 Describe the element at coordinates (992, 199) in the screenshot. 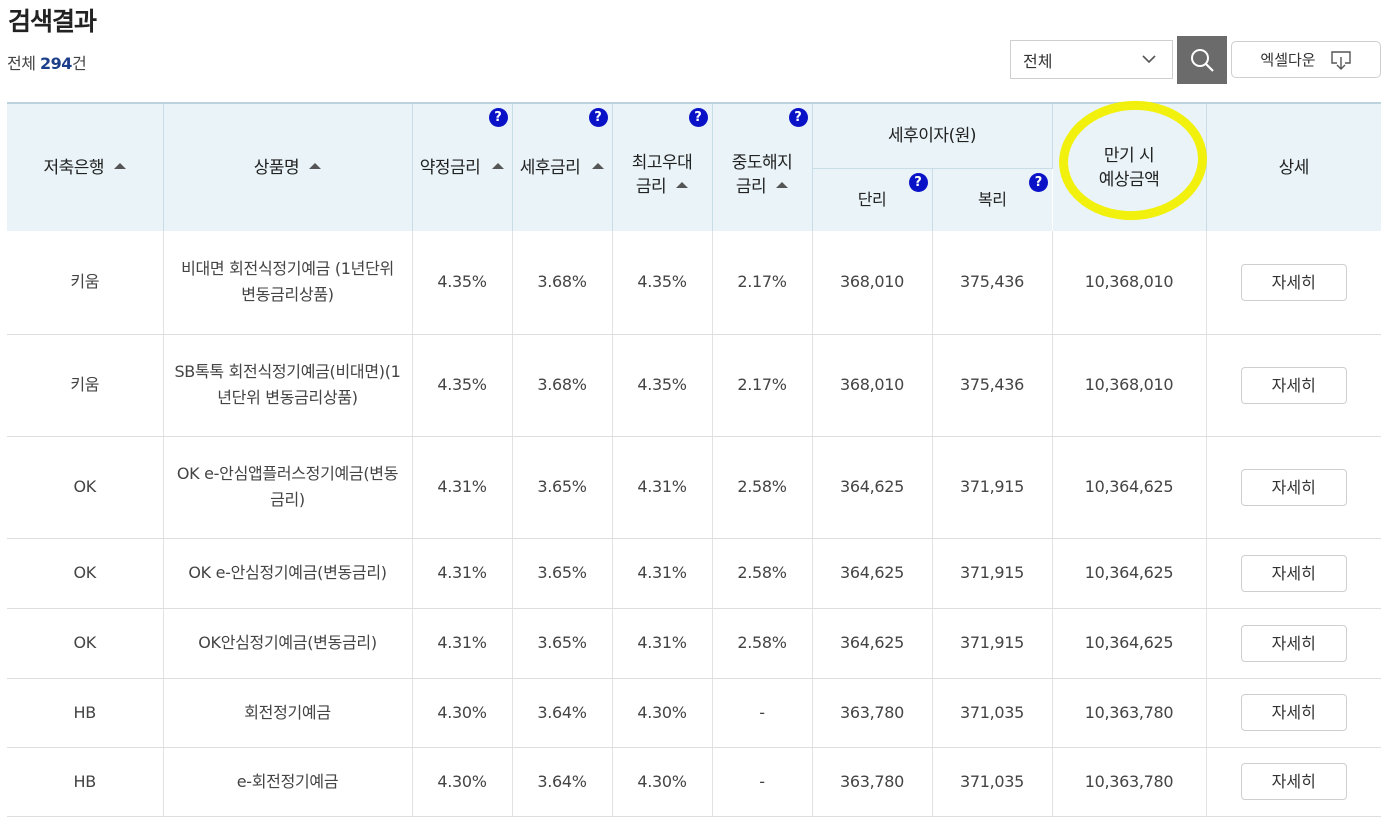

I see `col-compound-header: ? 복리` at that location.